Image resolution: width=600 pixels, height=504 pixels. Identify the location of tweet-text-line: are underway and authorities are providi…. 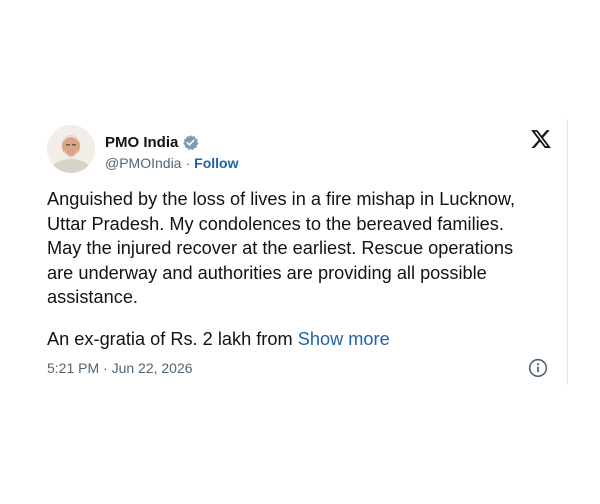
(267, 272).